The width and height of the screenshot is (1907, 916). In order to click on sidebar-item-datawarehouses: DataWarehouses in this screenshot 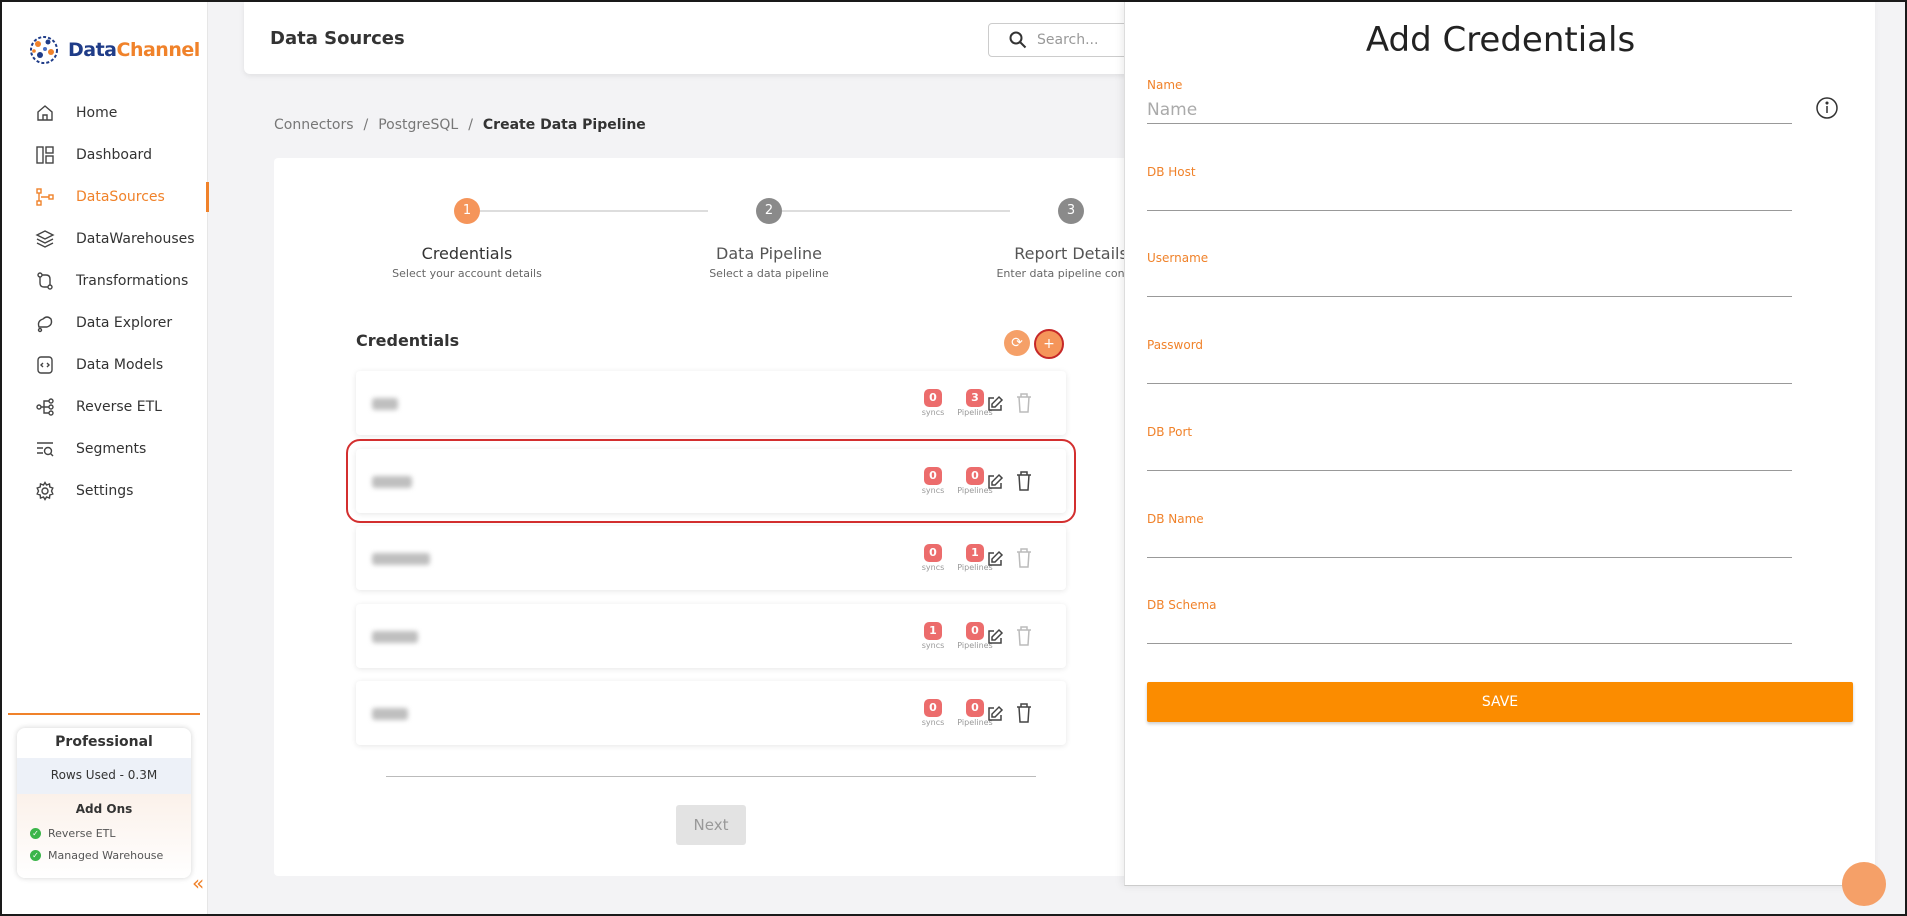, I will do `click(105, 239)`.